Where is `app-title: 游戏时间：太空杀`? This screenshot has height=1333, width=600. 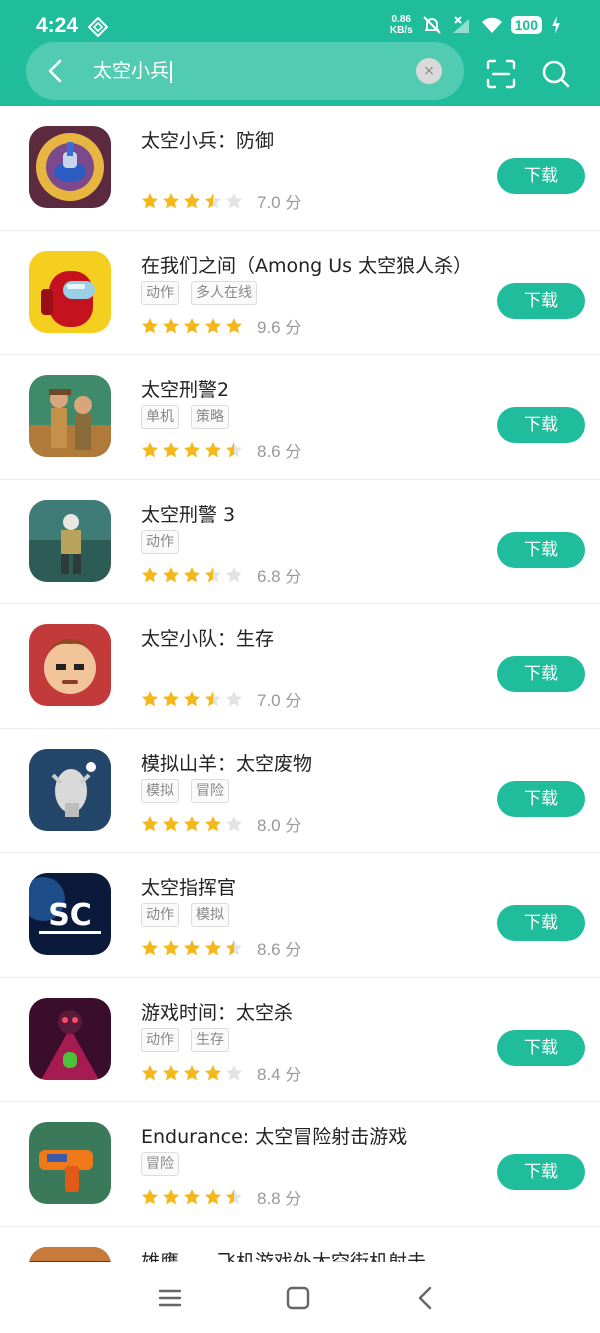 app-title: 游戏时间：太空杀 is located at coordinates (217, 1011).